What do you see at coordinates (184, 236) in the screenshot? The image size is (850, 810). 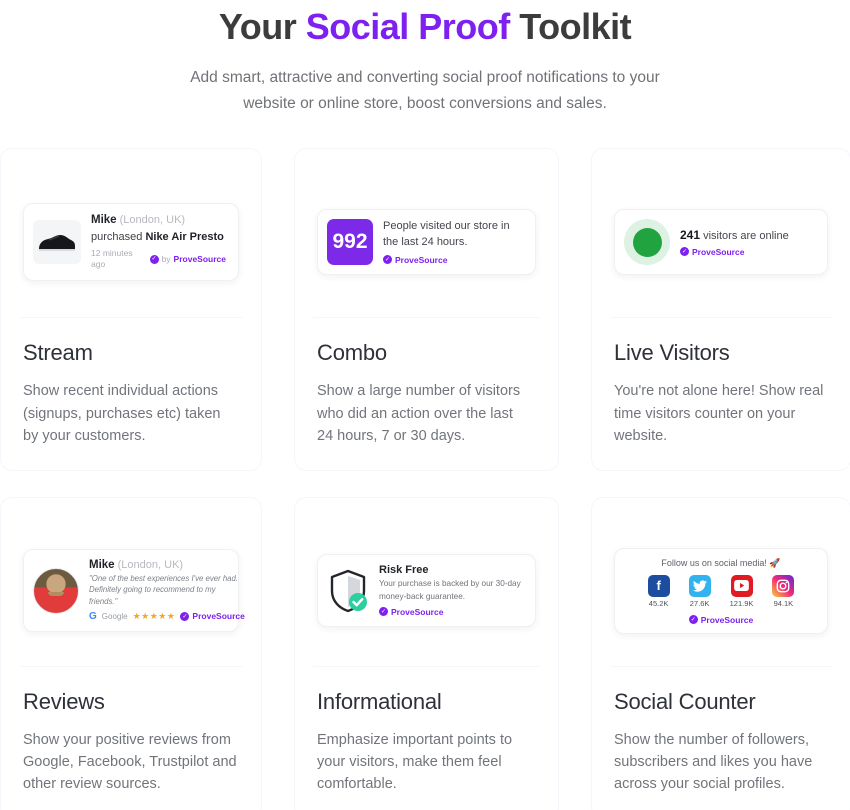 I see `stream-product: Nike Air Presto` at bounding box center [184, 236].